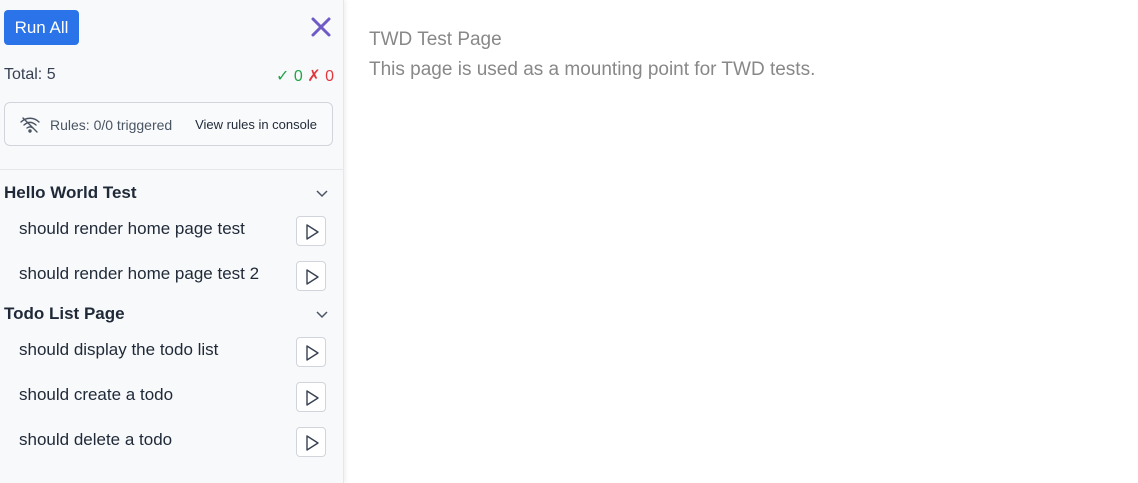 This screenshot has width=1138, height=483. What do you see at coordinates (111, 125) in the screenshot?
I see `rules-status-text: Rules: 0/0 triggered` at bounding box center [111, 125].